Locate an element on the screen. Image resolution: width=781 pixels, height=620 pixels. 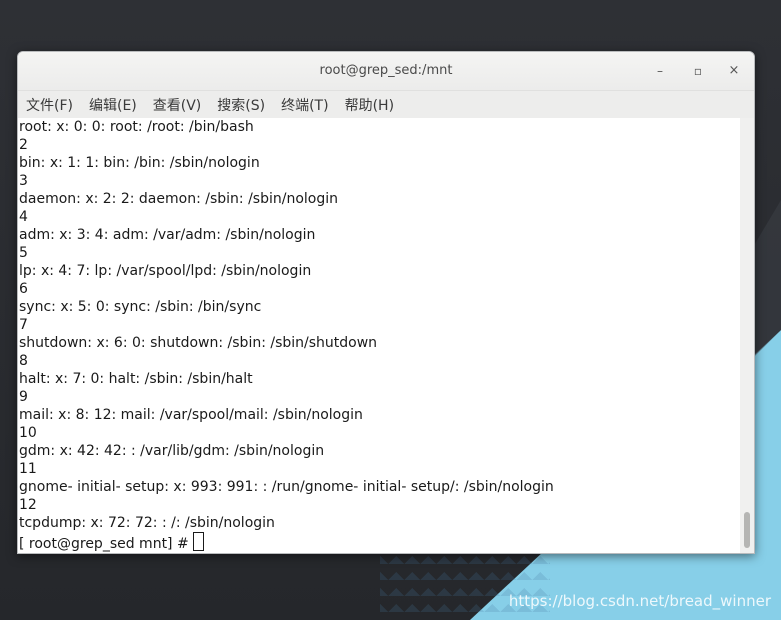
scrollbar is located at coordinates (747, 335).